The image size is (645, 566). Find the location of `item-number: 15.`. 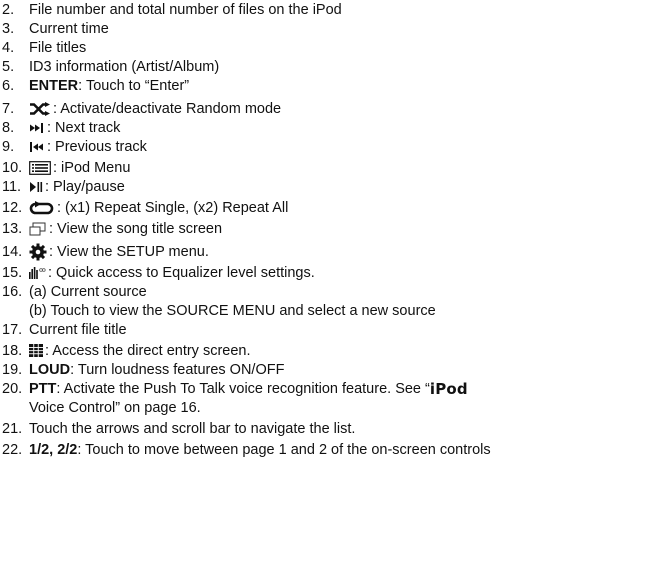

item-number: 15. is located at coordinates (12, 272).